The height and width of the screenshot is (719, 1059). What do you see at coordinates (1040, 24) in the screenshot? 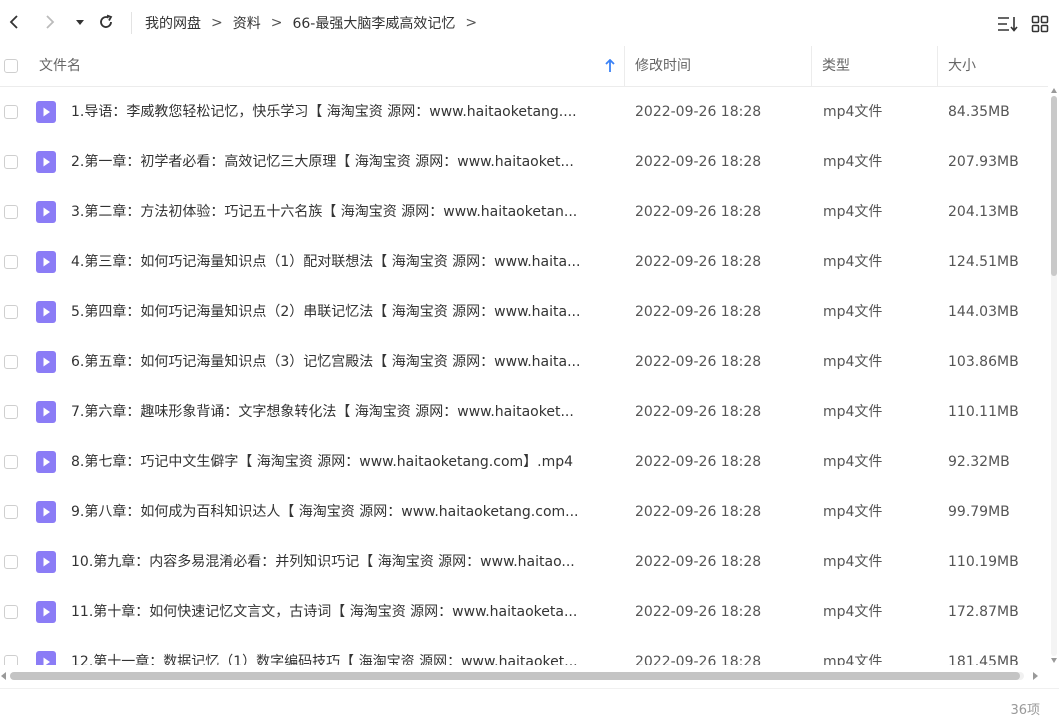
I see `grid-view-button` at bounding box center [1040, 24].